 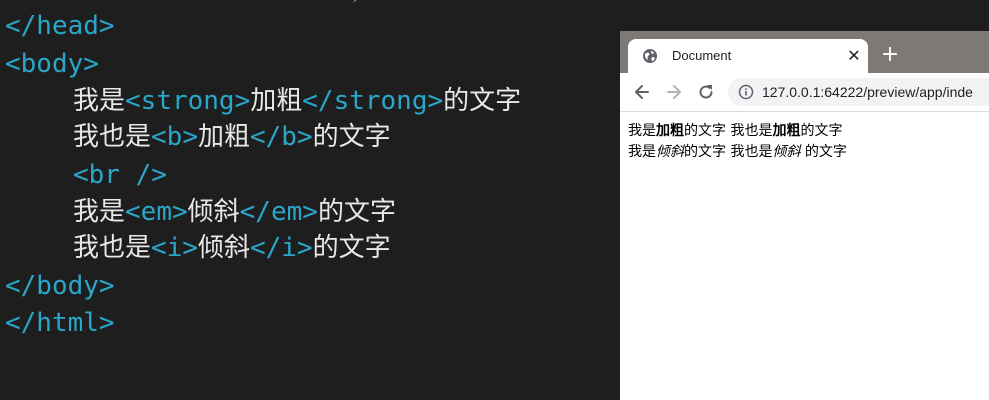 I want to click on code-line-body-close: </body>, so click(x=60, y=286).